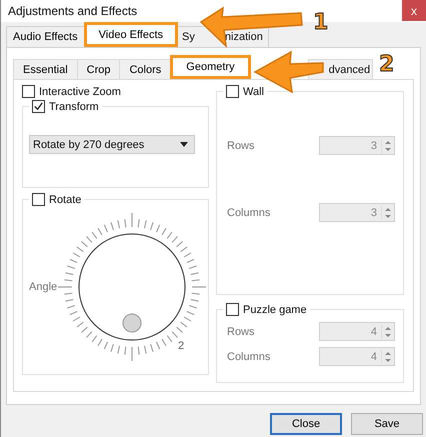 This screenshot has height=437, width=426. What do you see at coordinates (145, 69) in the screenshot?
I see `tab: Colors` at bounding box center [145, 69].